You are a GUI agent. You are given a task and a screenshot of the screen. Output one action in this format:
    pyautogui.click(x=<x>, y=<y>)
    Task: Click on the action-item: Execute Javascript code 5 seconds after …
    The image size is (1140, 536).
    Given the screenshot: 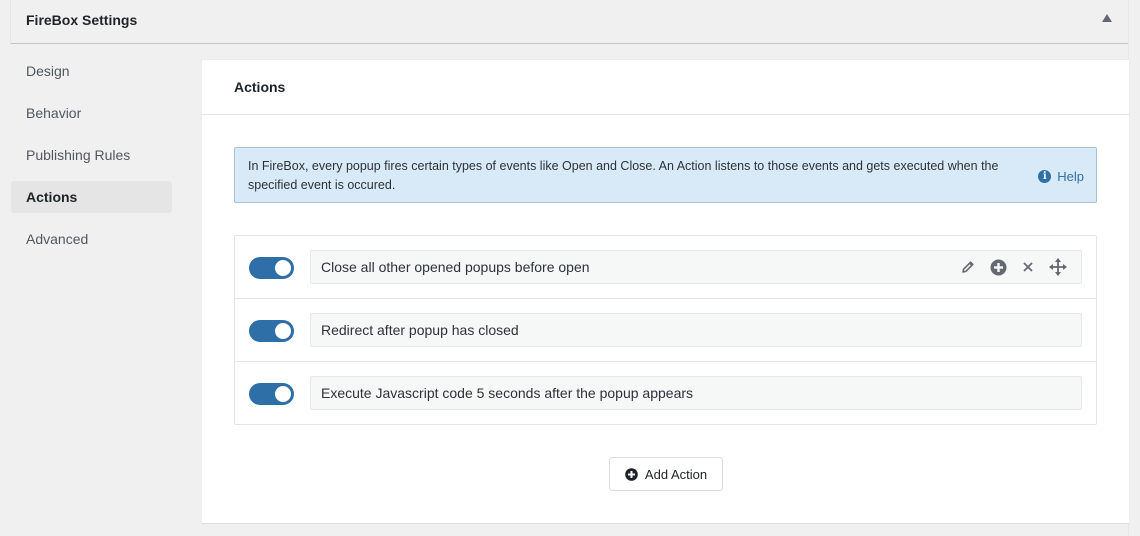 What is the action you would take?
    pyautogui.click(x=696, y=393)
    